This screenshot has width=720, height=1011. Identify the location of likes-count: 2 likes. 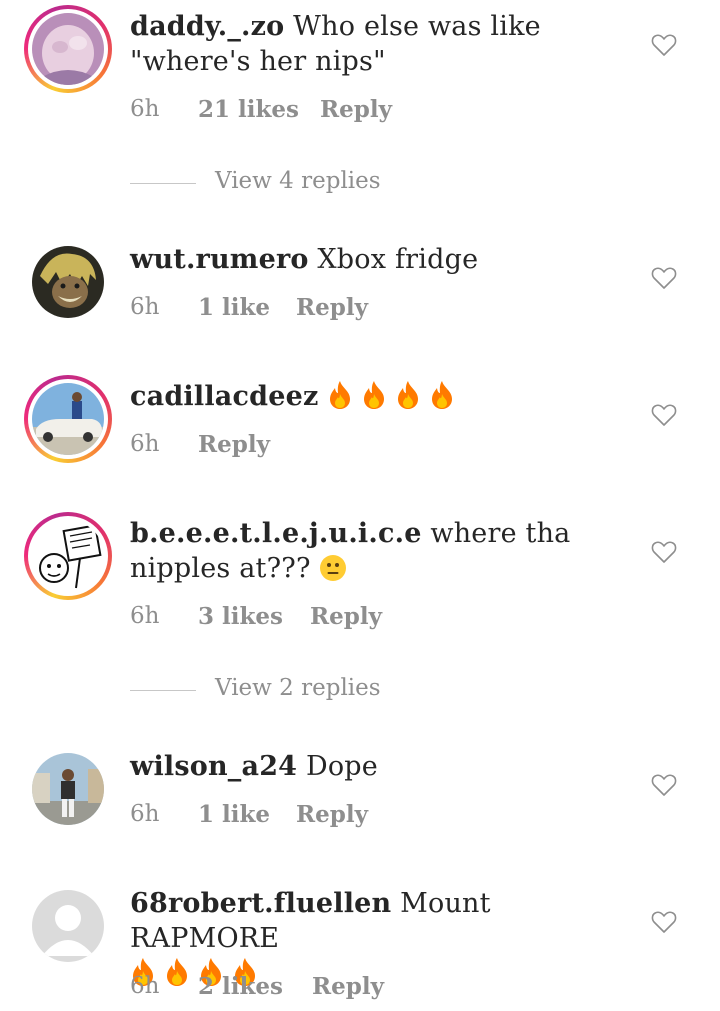
(240, 986).